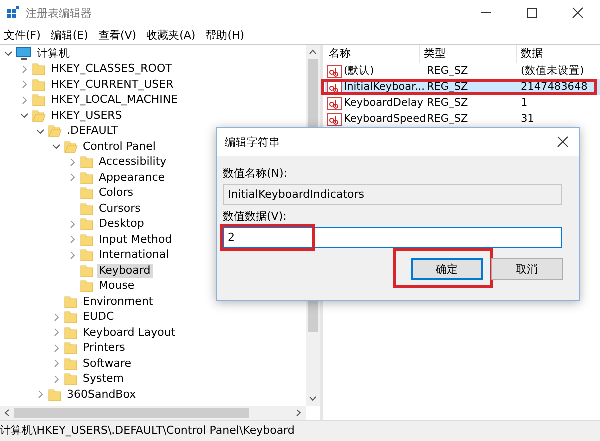  What do you see at coordinates (558, 54) in the screenshot?
I see `column-header: 数据` at bounding box center [558, 54].